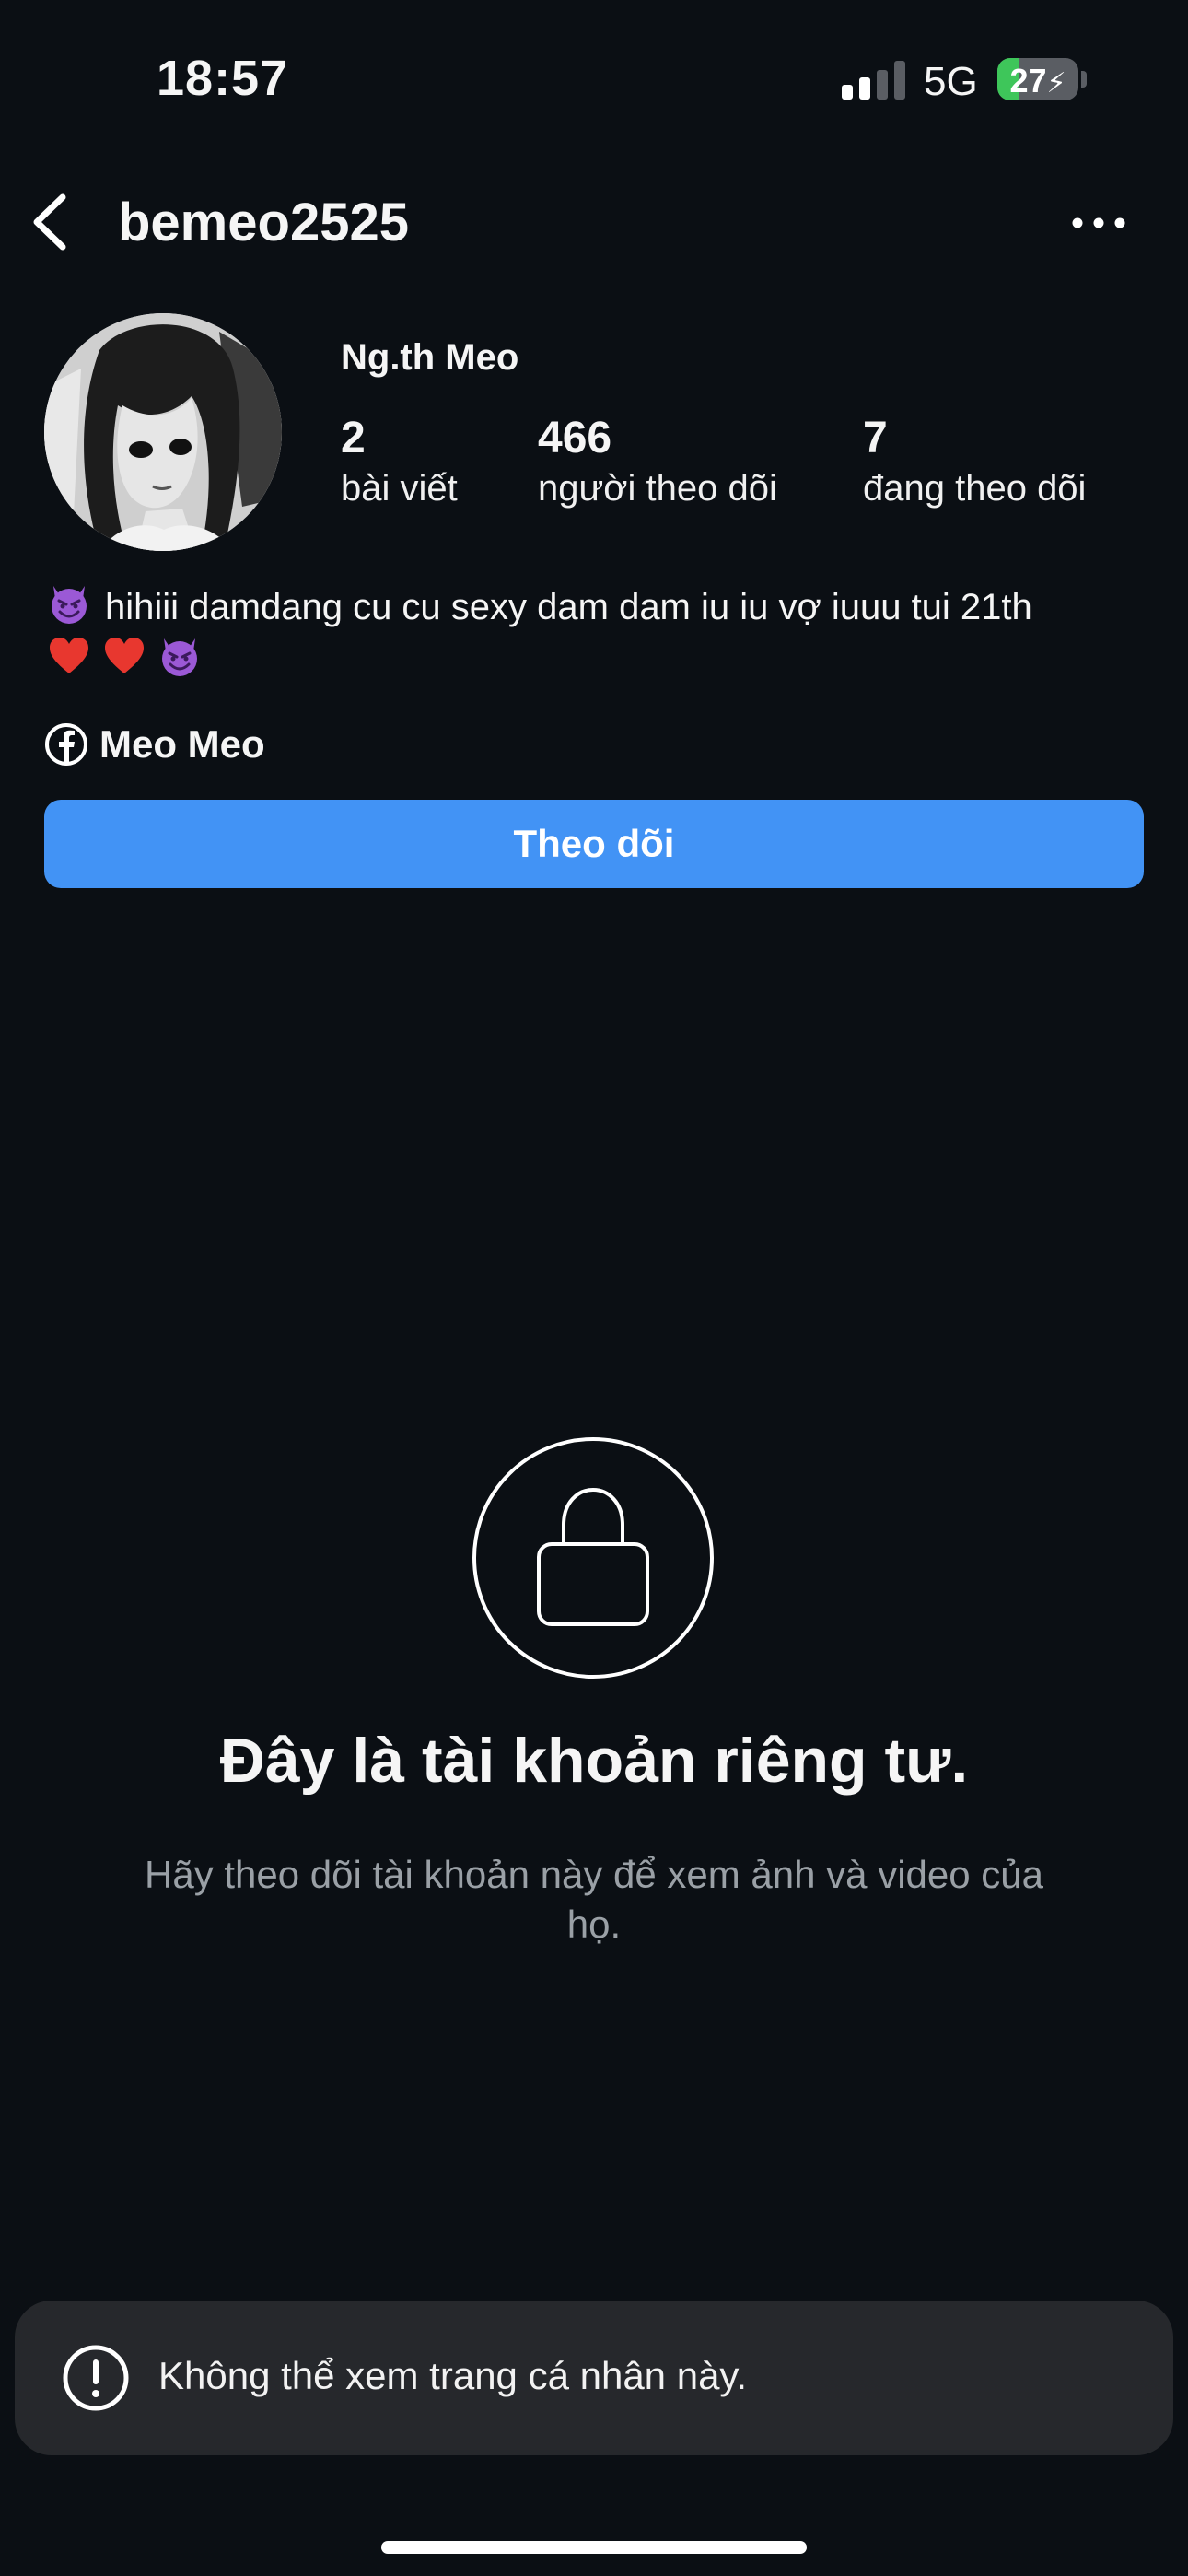 Image resolution: width=1188 pixels, height=2576 pixels. Describe the element at coordinates (223, 78) in the screenshot. I see `status-time: 18:57` at that location.